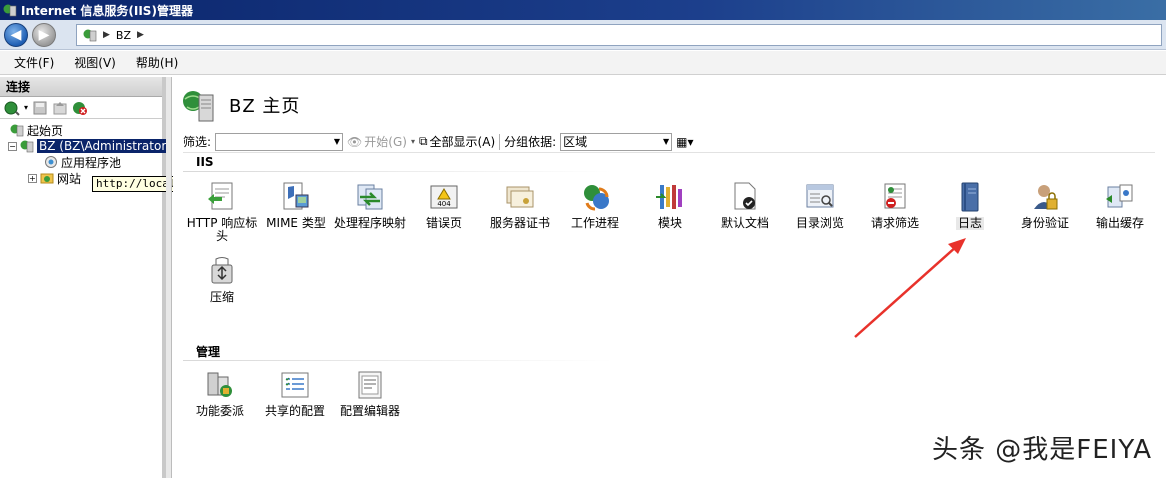 Image resolution: width=1166 pixels, height=478 pixels. I want to click on tree-label: 起始页, so click(45, 130).